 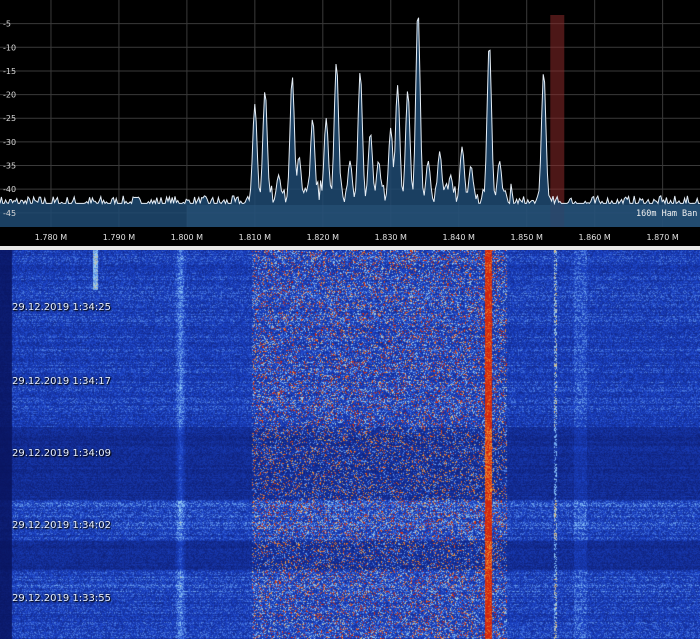 What do you see at coordinates (119, 237) in the screenshot?
I see `x-tick-label: 1.790 M` at bounding box center [119, 237].